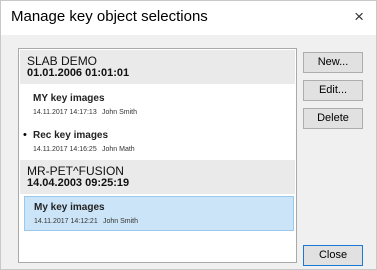 The height and width of the screenshot is (270, 377). I want to click on item-timestamp: 14.11.2017 14:16:25, so click(65, 149).